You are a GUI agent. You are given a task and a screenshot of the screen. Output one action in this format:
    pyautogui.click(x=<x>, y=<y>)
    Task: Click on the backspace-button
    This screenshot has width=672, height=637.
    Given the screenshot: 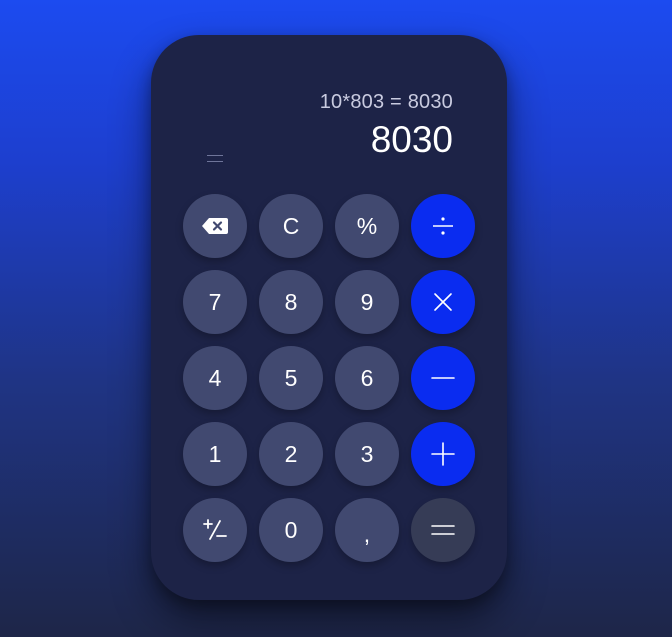 What is the action you would take?
    pyautogui.click(x=215, y=226)
    